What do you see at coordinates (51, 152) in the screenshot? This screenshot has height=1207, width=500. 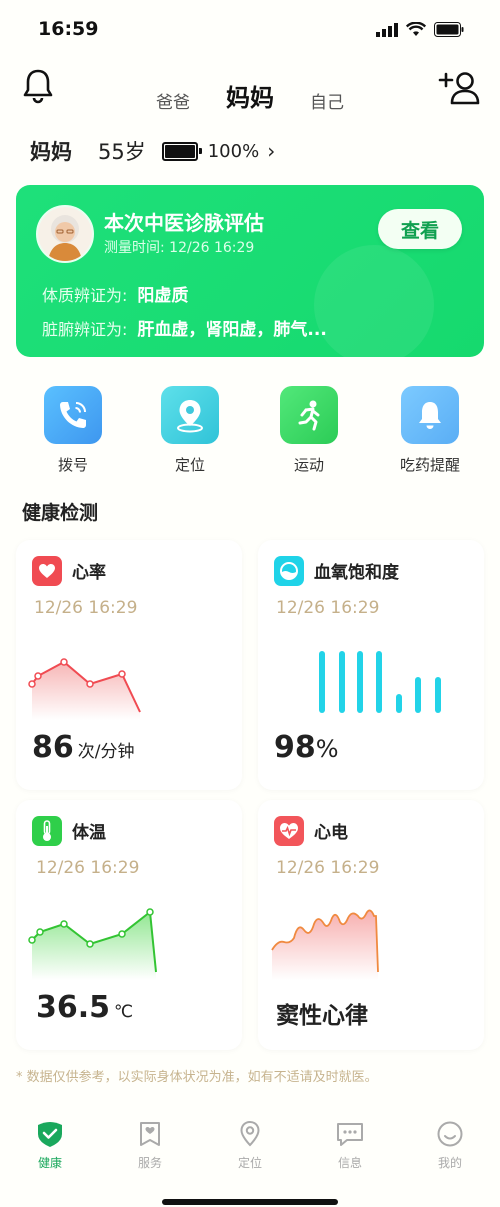 I see `member-name: 妈妈` at bounding box center [51, 152].